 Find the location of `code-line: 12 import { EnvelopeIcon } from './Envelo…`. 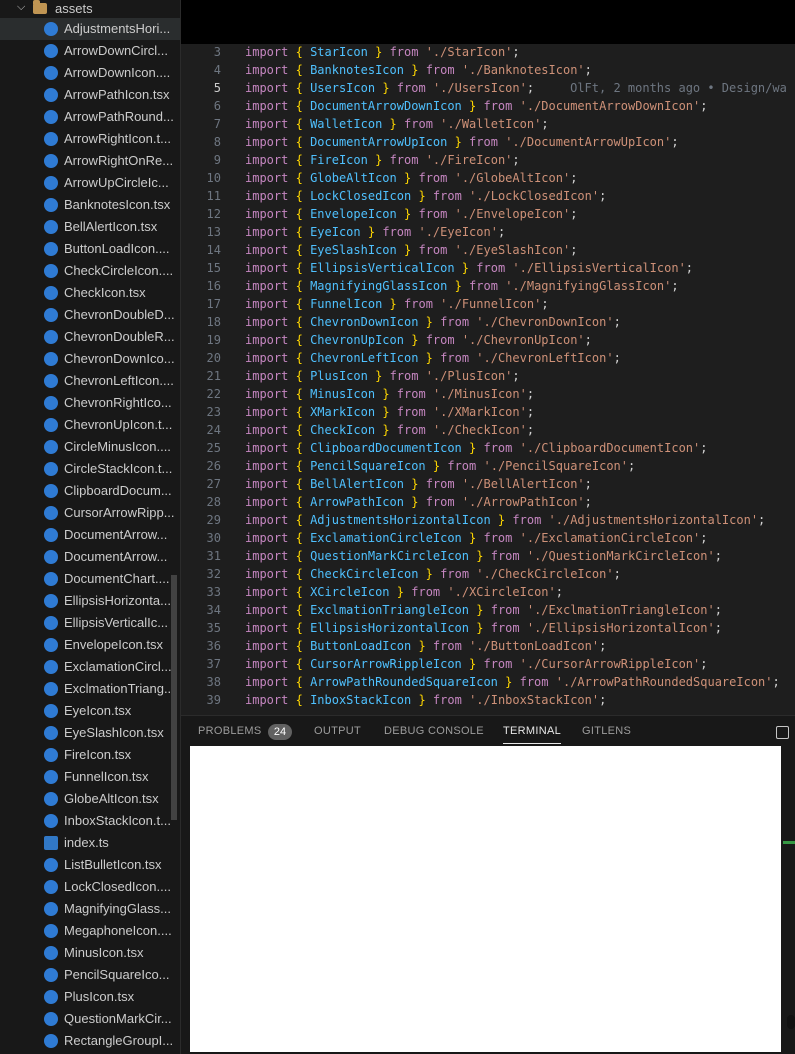

code-line: 12 import { EnvelopeIcon } from './Envelo… is located at coordinates (488, 215).